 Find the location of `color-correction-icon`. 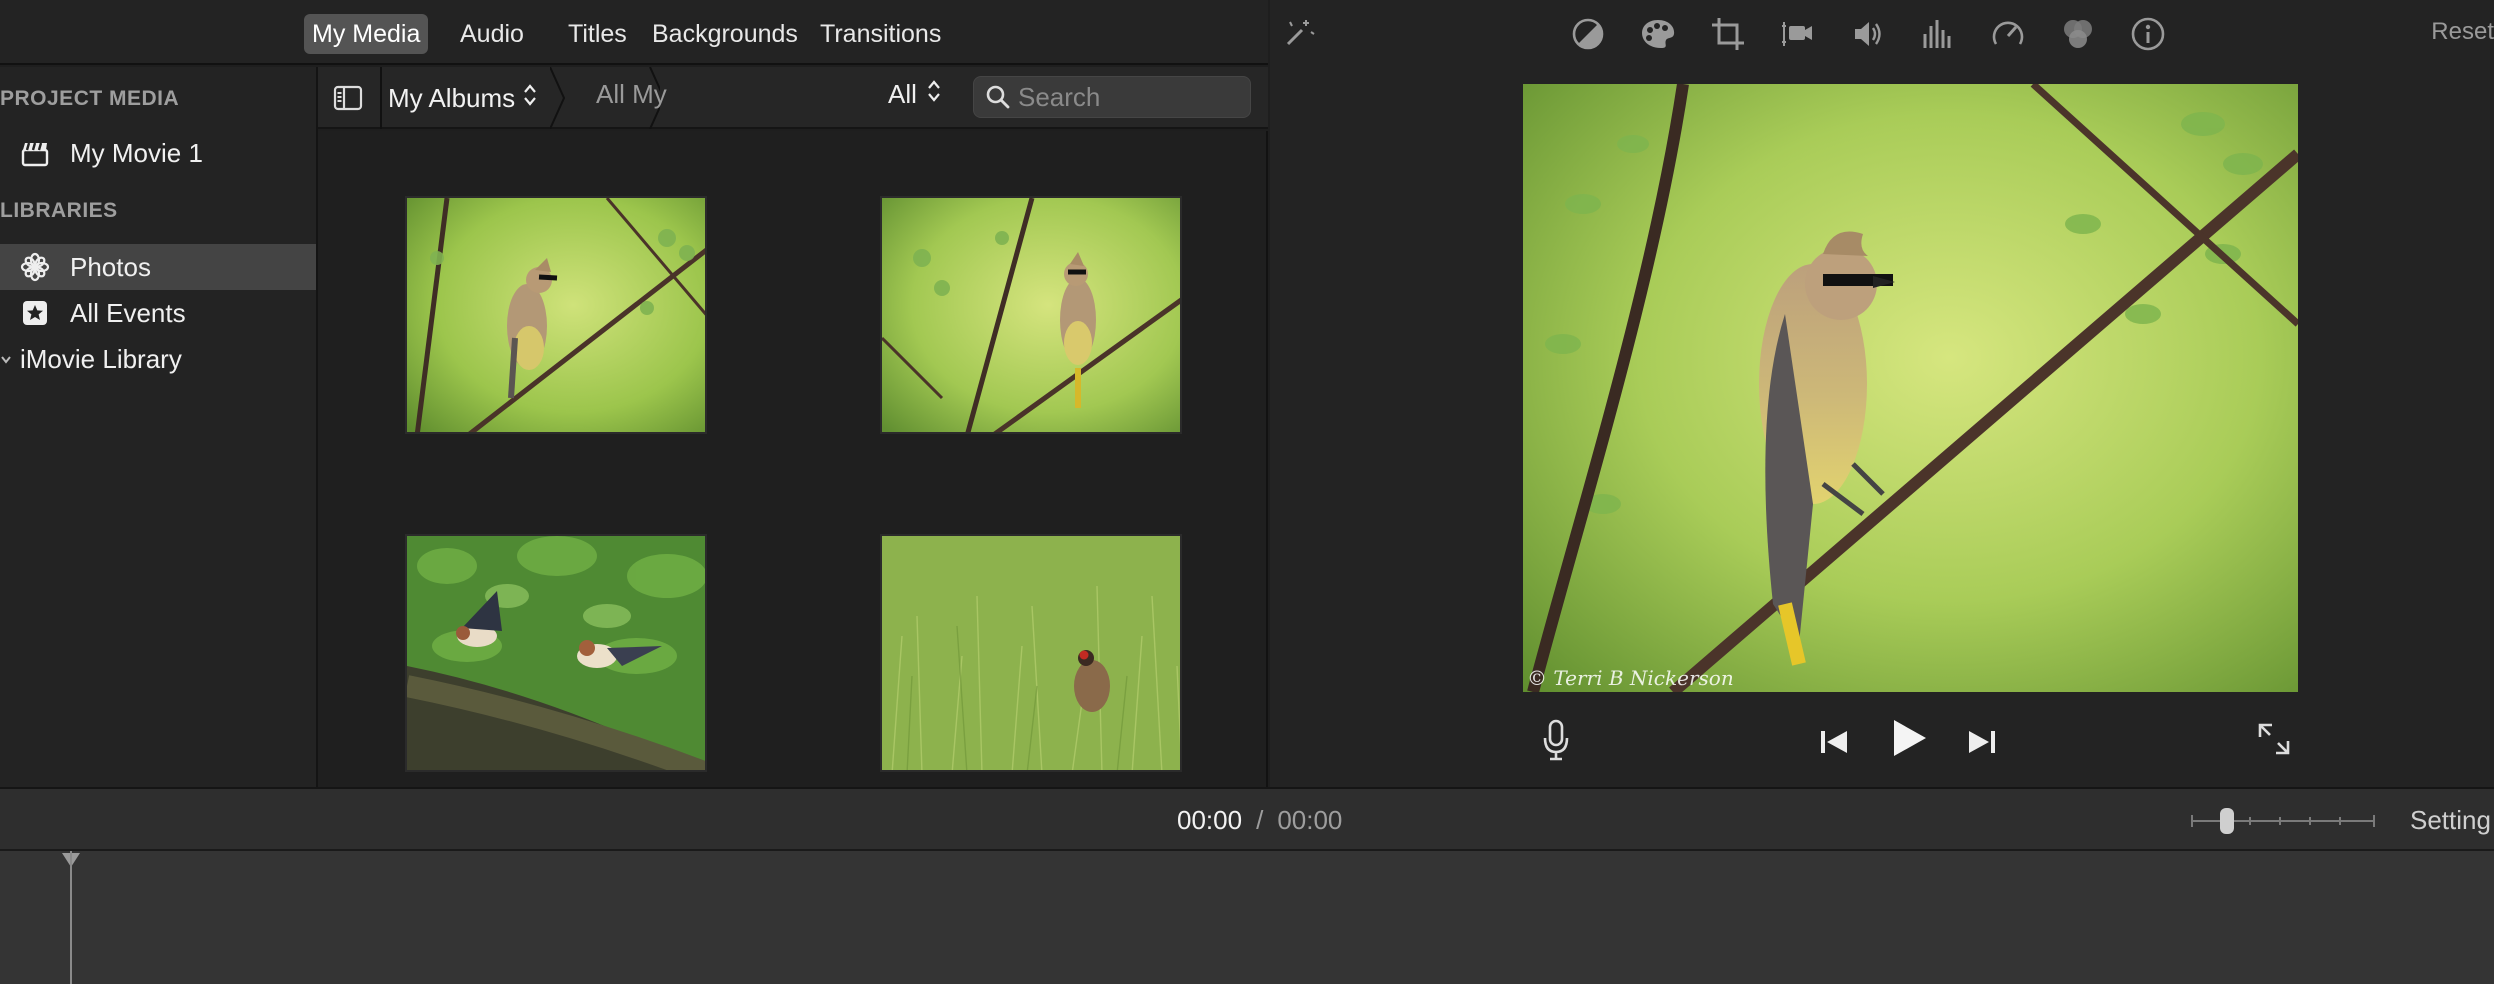

color-correction-icon is located at coordinates (1658, 34).